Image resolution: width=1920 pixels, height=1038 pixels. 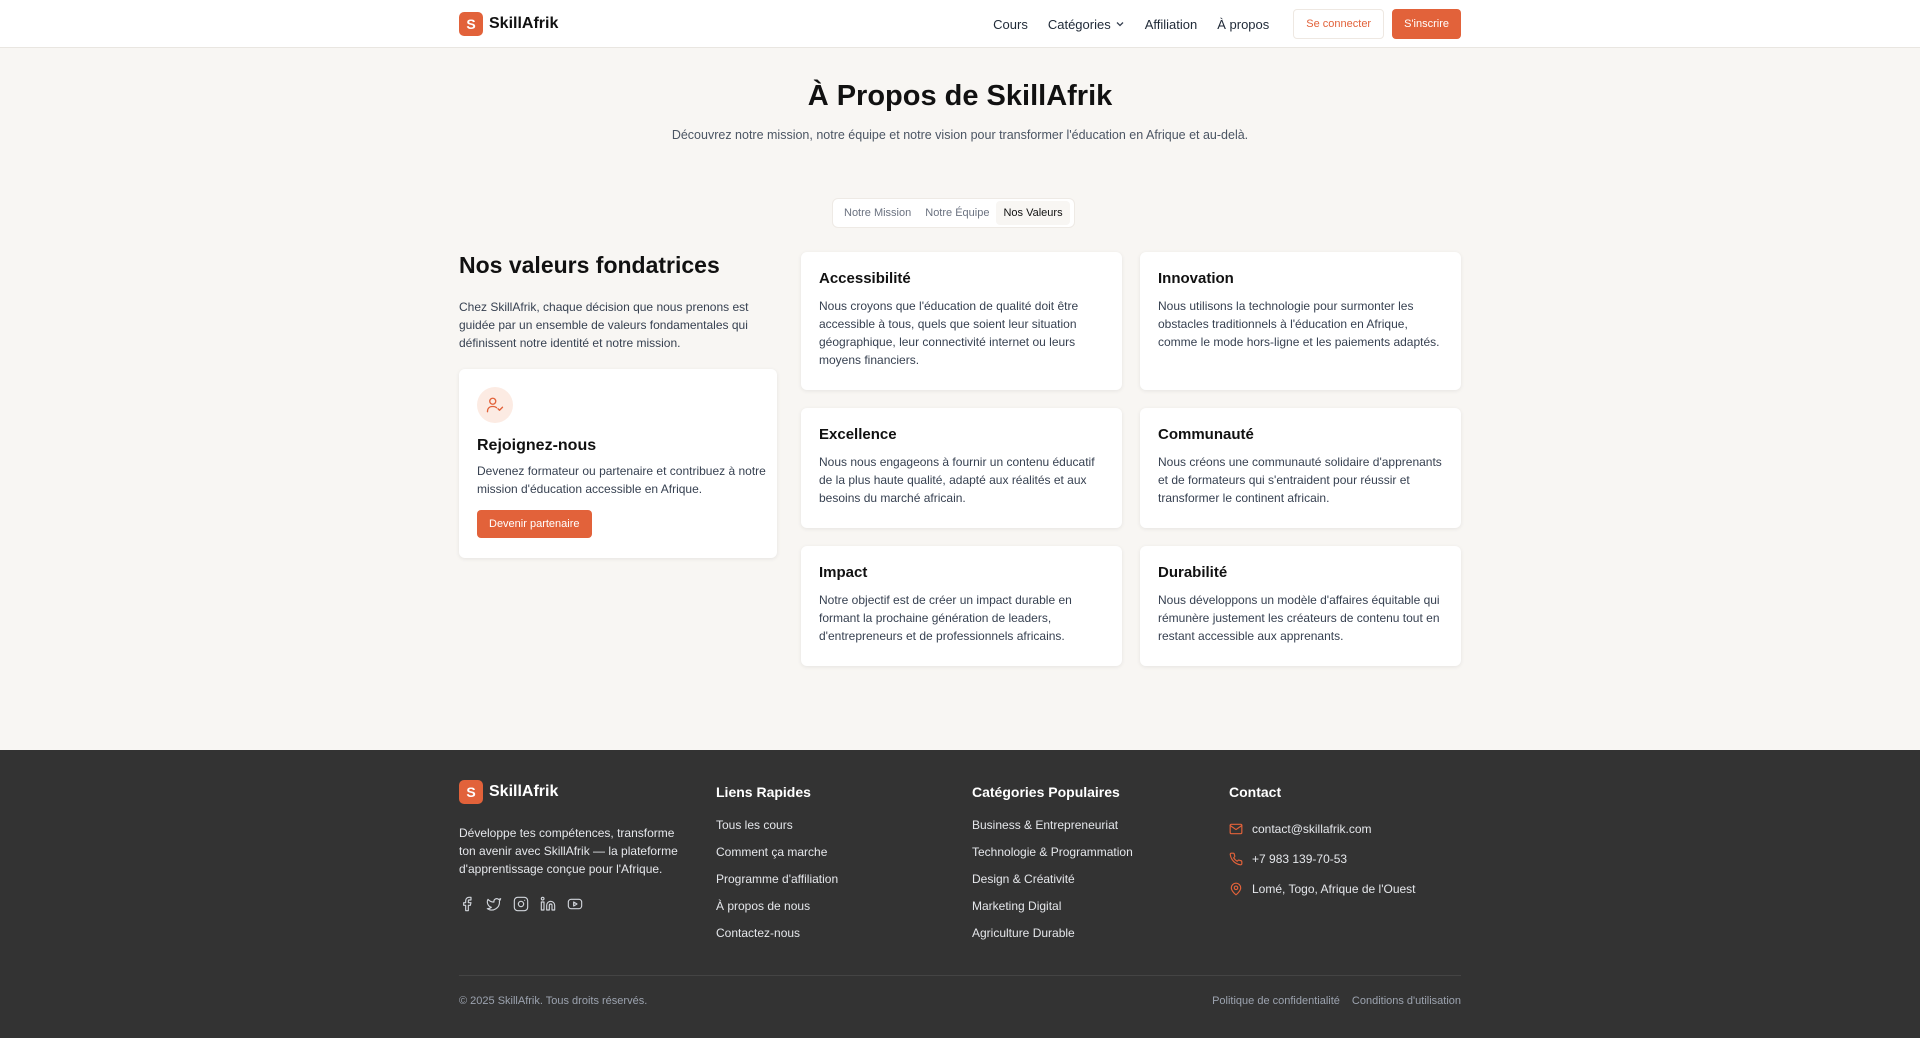 What do you see at coordinates (1236, 829) in the screenshot?
I see `mail-icon` at bounding box center [1236, 829].